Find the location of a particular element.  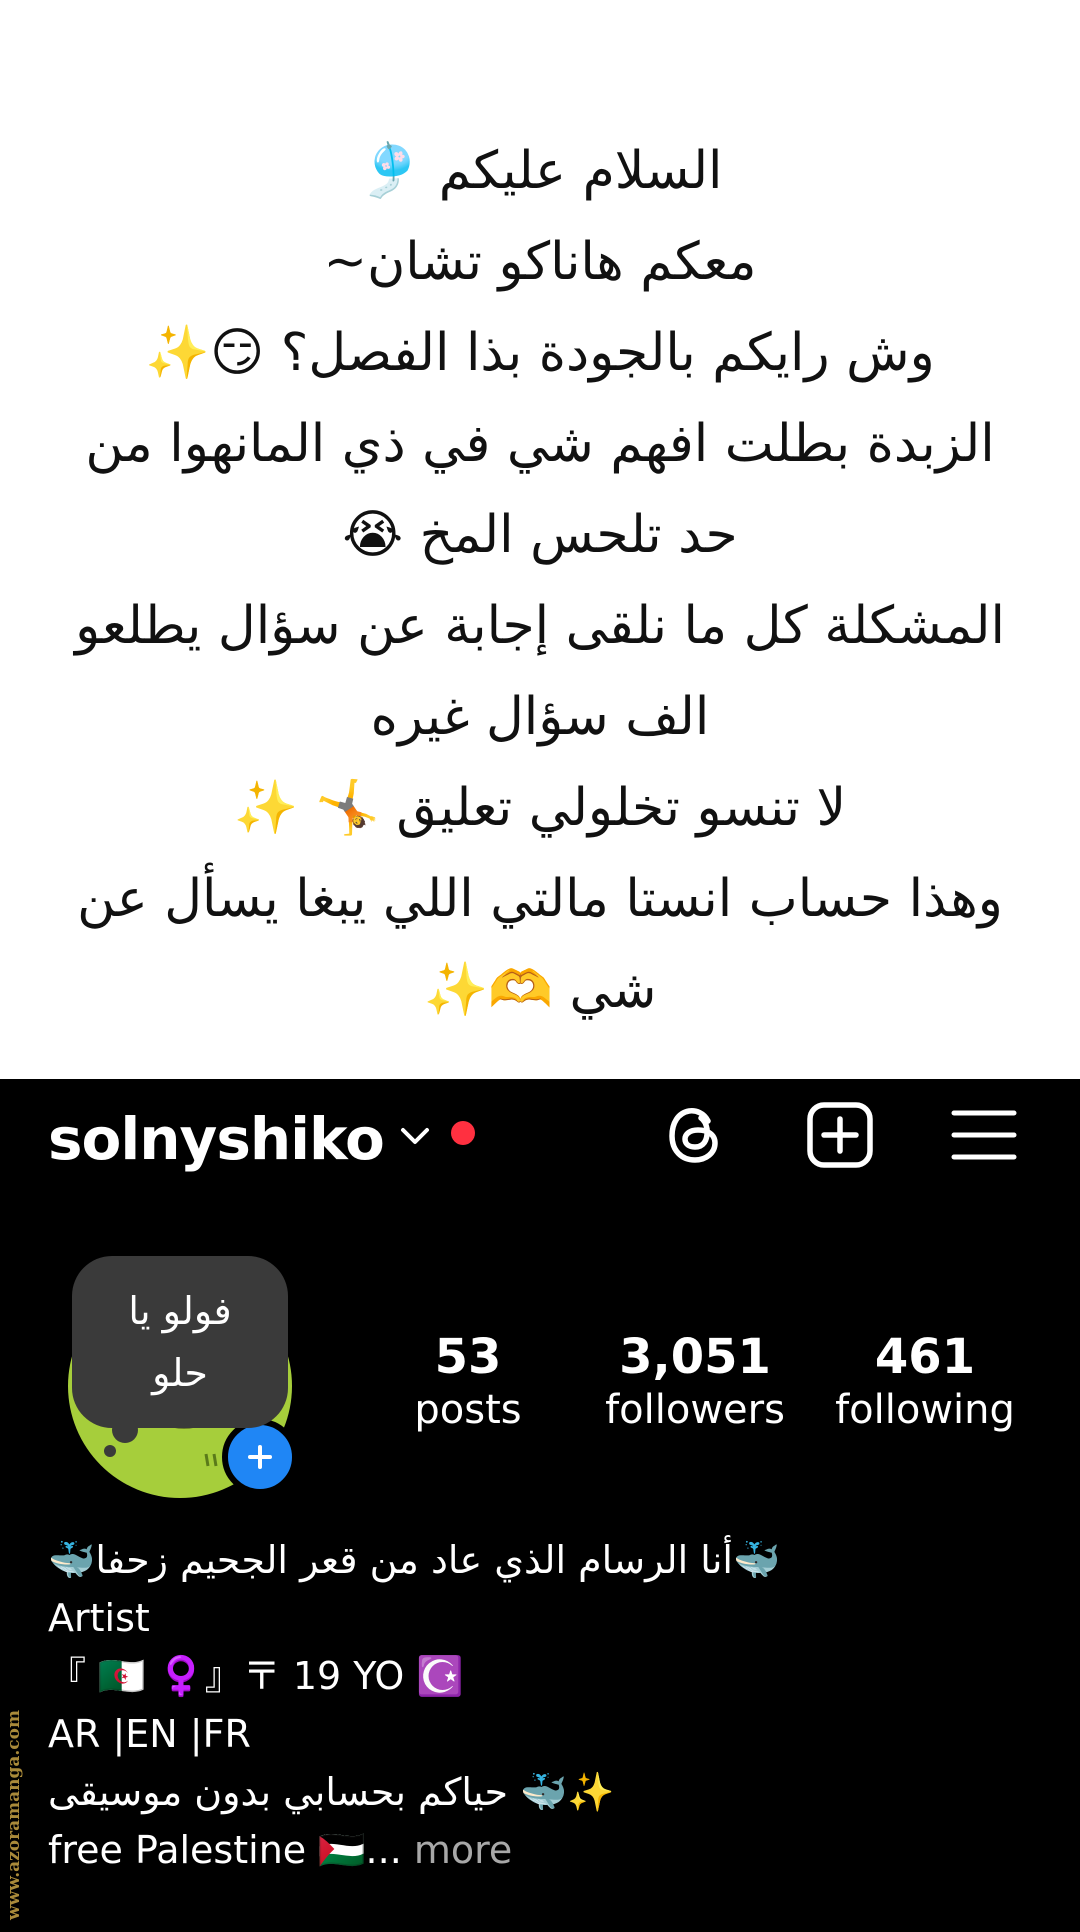

followers-stat: 3,051 followers is located at coordinates (695, 1382).